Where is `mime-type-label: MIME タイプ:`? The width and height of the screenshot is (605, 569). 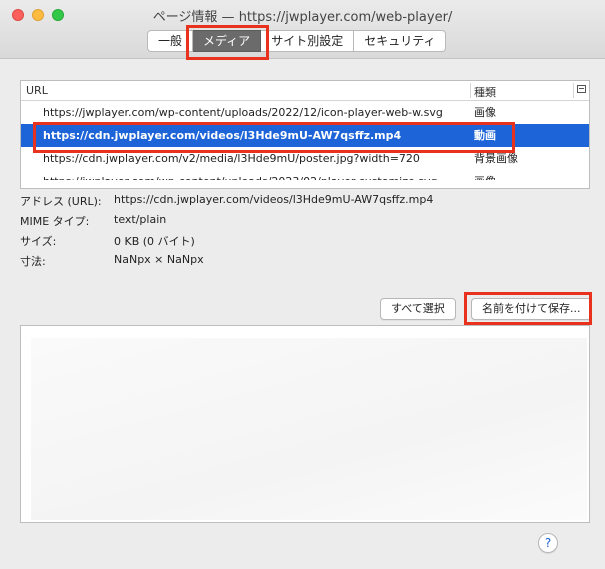
mime-type-label: MIME タイプ: is located at coordinates (55, 221).